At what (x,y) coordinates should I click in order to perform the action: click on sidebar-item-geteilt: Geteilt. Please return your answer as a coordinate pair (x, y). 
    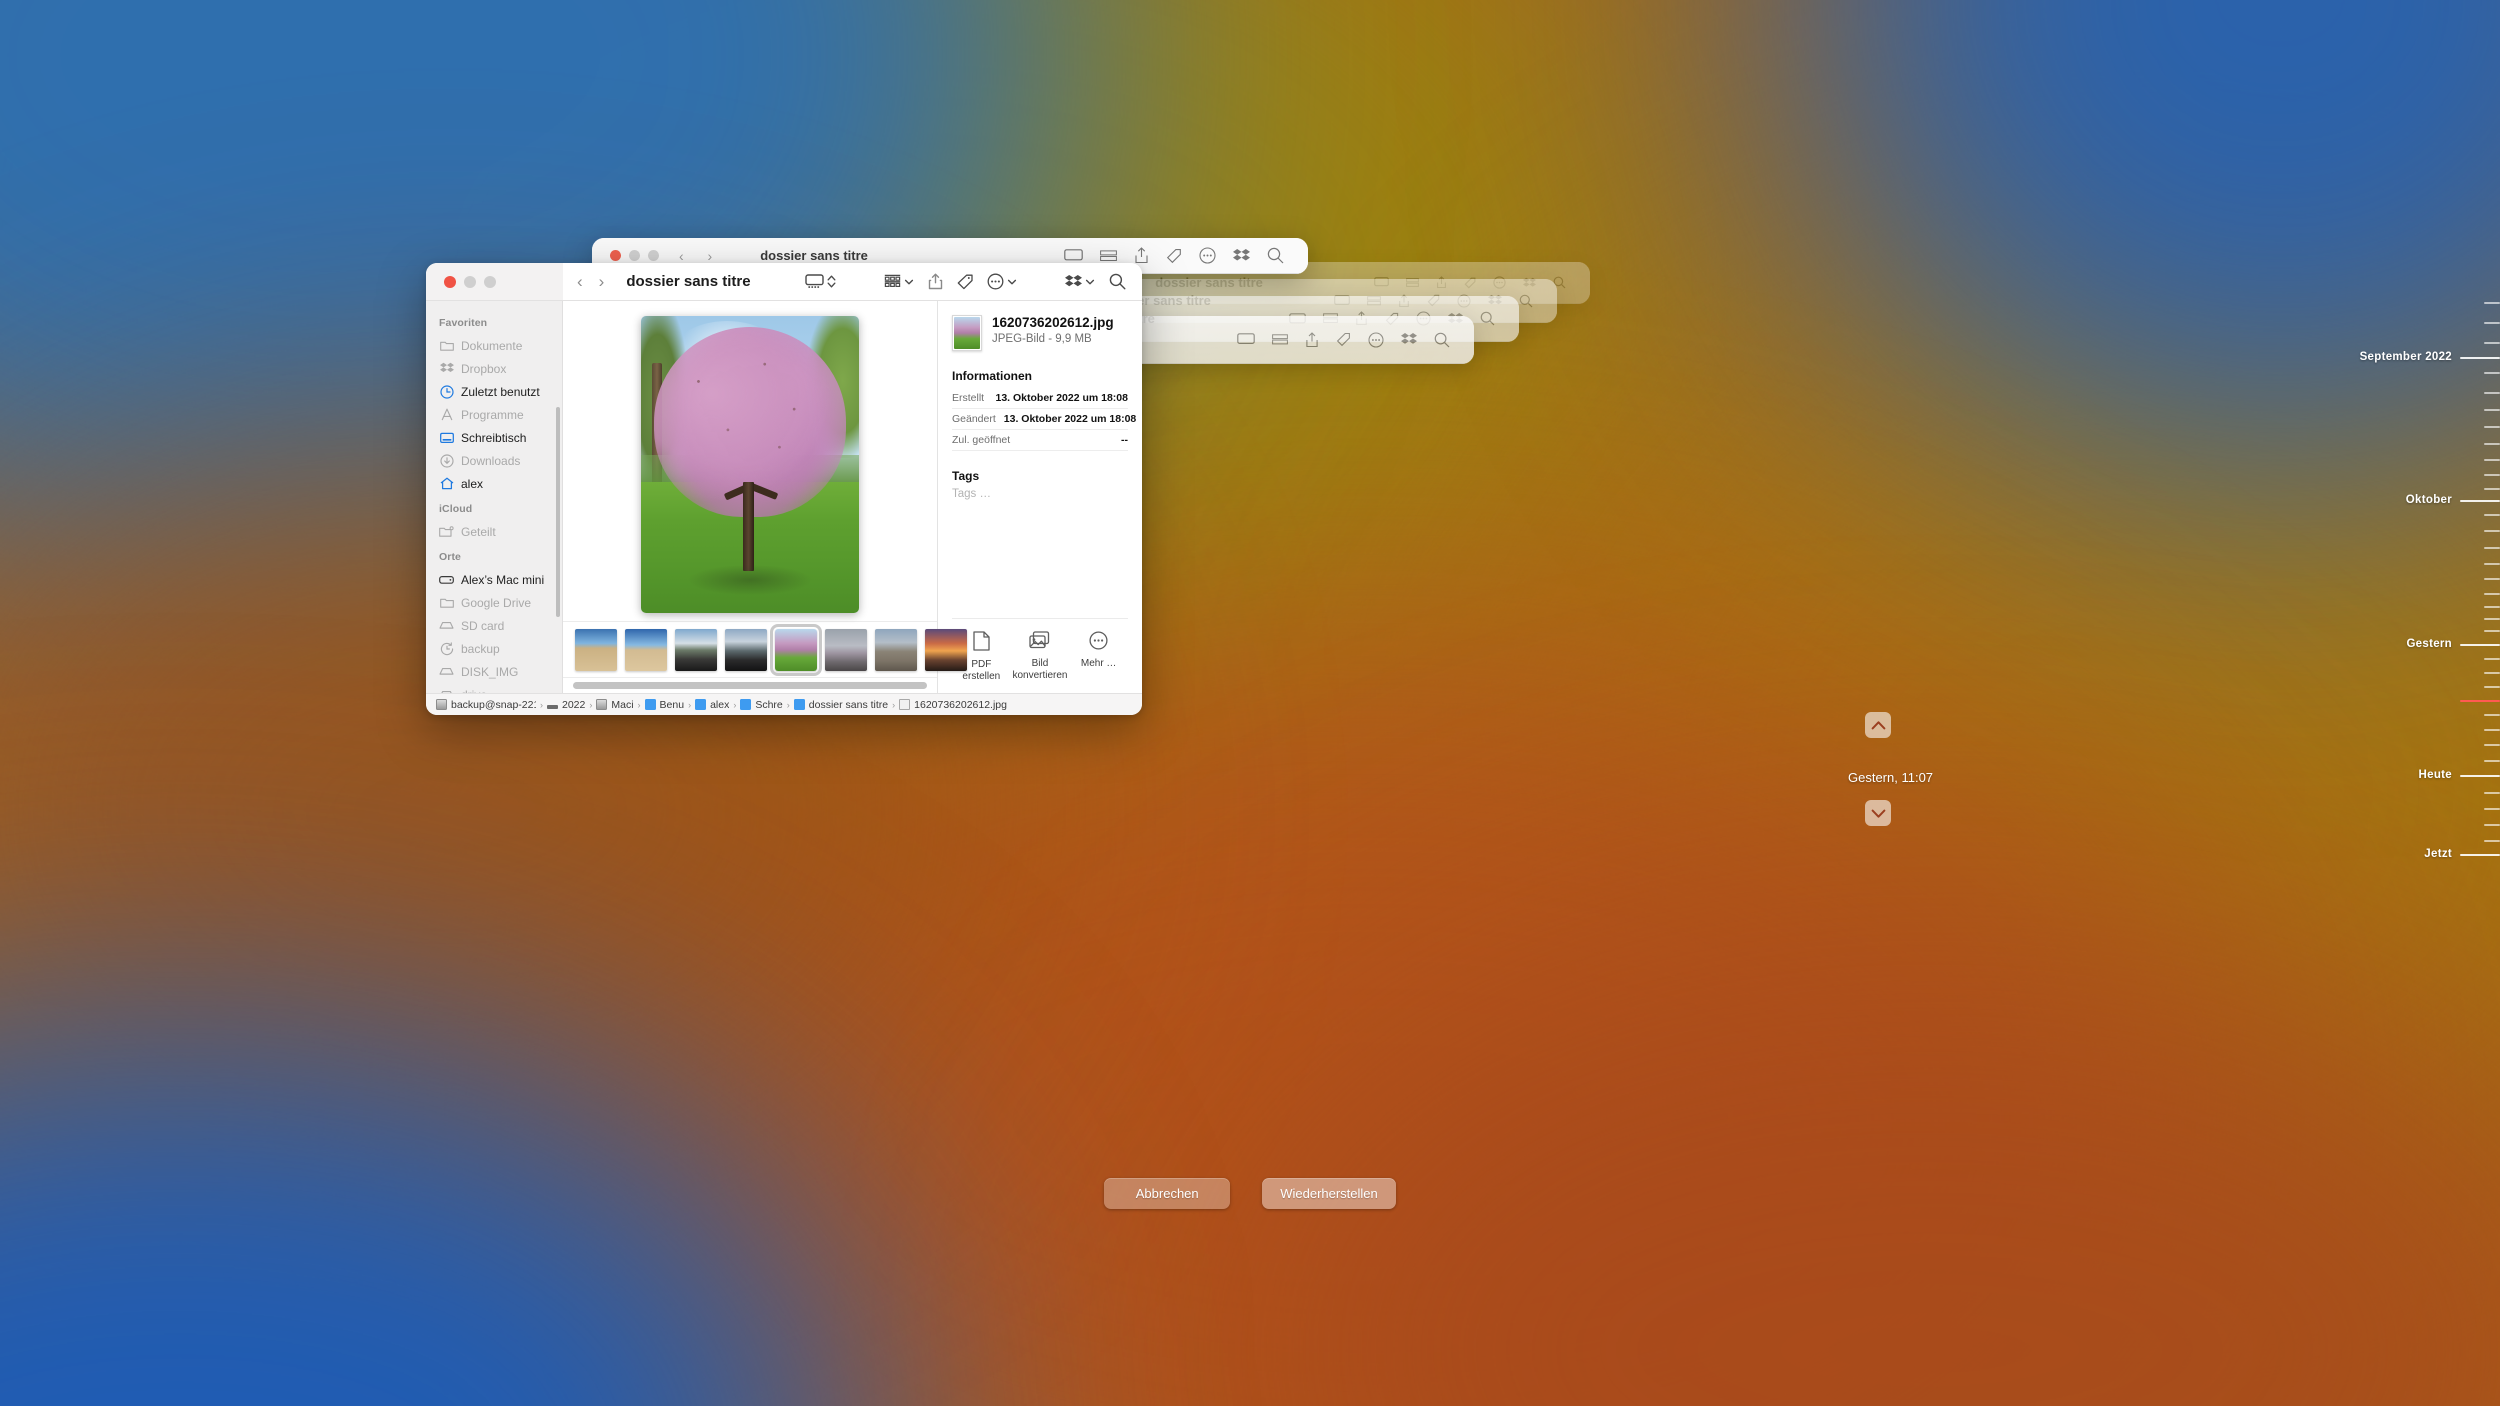
    Looking at the image, I should click on (494, 531).